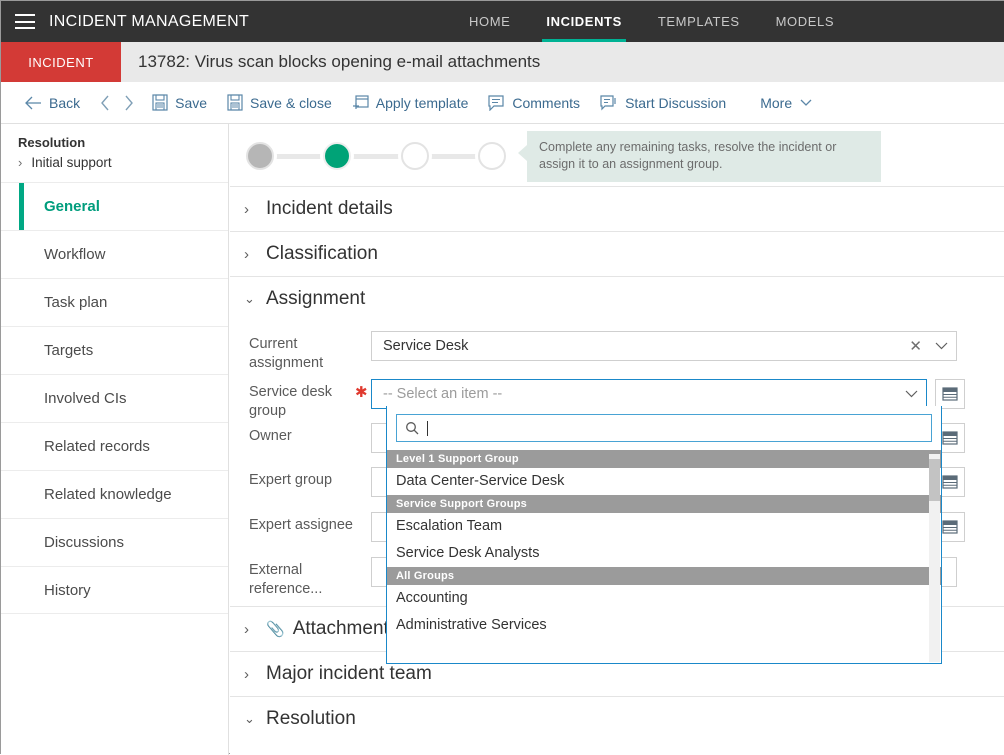 The height and width of the screenshot is (755, 1004). What do you see at coordinates (422, 102) in the screenshot?
I see `apply-template-label: Apply template` at bounding box center [422, 102].